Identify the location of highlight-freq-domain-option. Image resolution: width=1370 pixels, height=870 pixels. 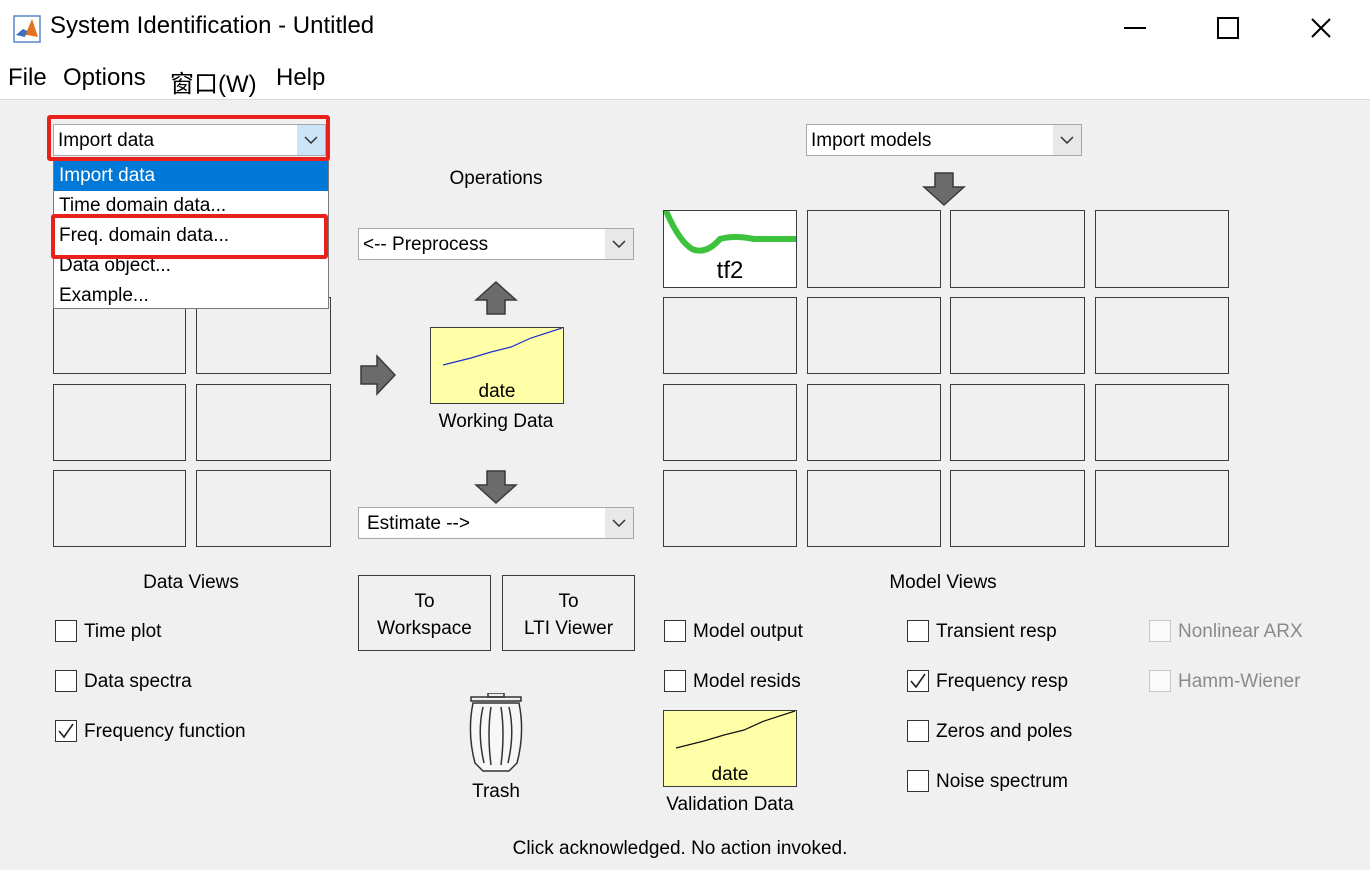
(189, 236).